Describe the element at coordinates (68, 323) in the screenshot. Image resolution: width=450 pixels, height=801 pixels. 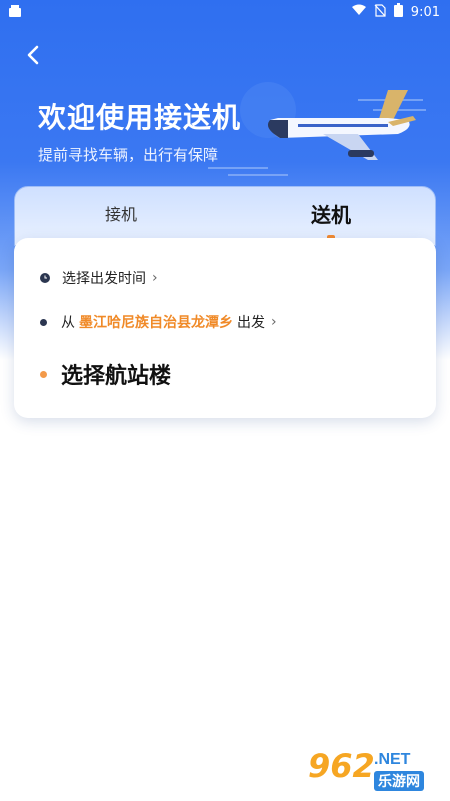
I see `from-prefix: 从` at that location.